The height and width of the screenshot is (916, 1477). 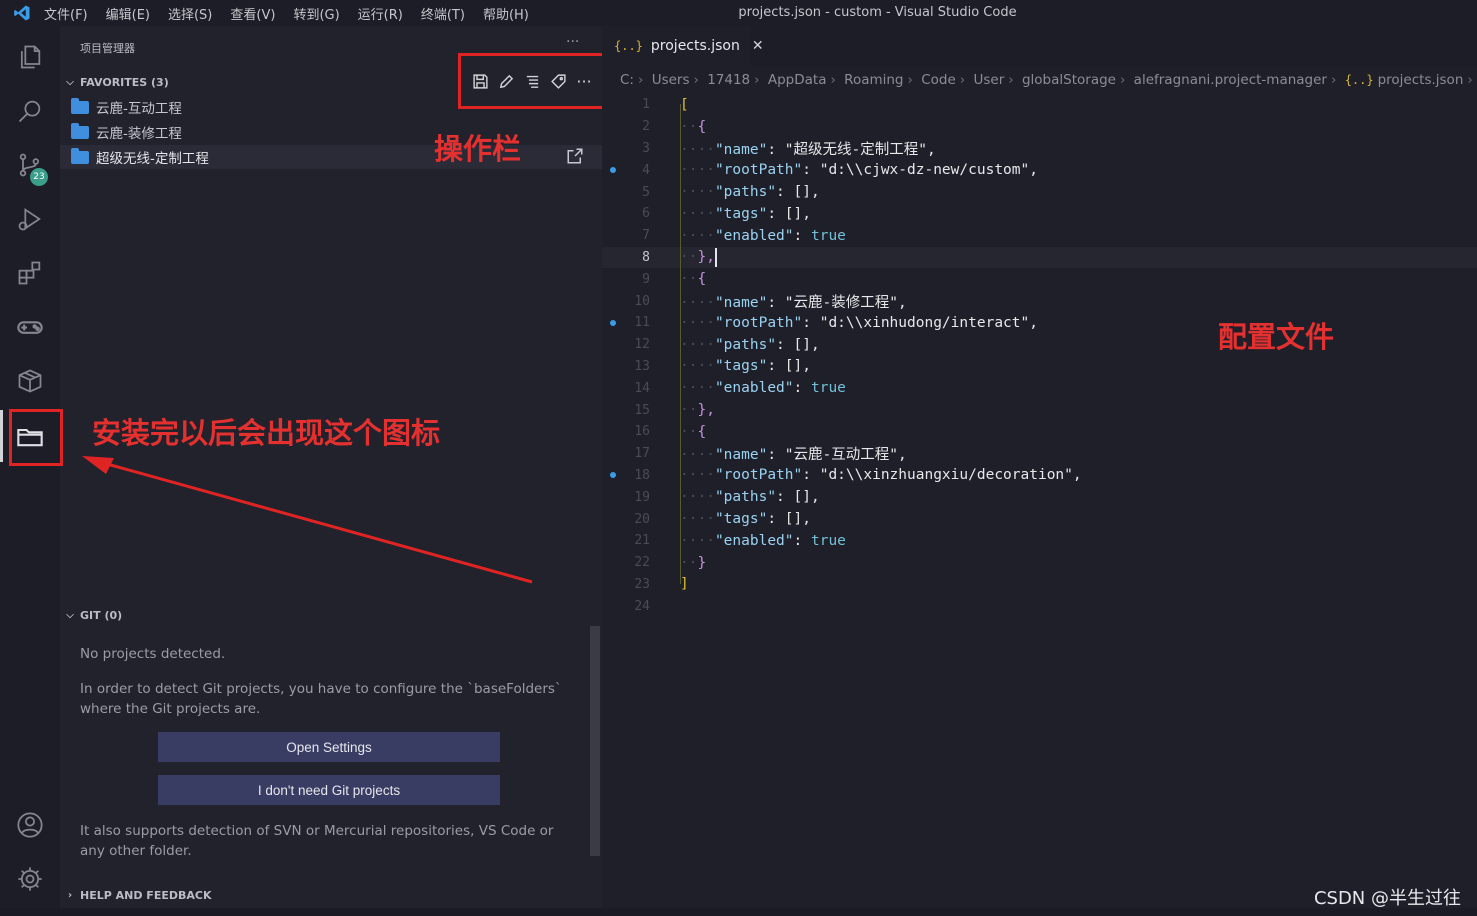 I want to click on code-line: 24, so click(x=1039, y=606).